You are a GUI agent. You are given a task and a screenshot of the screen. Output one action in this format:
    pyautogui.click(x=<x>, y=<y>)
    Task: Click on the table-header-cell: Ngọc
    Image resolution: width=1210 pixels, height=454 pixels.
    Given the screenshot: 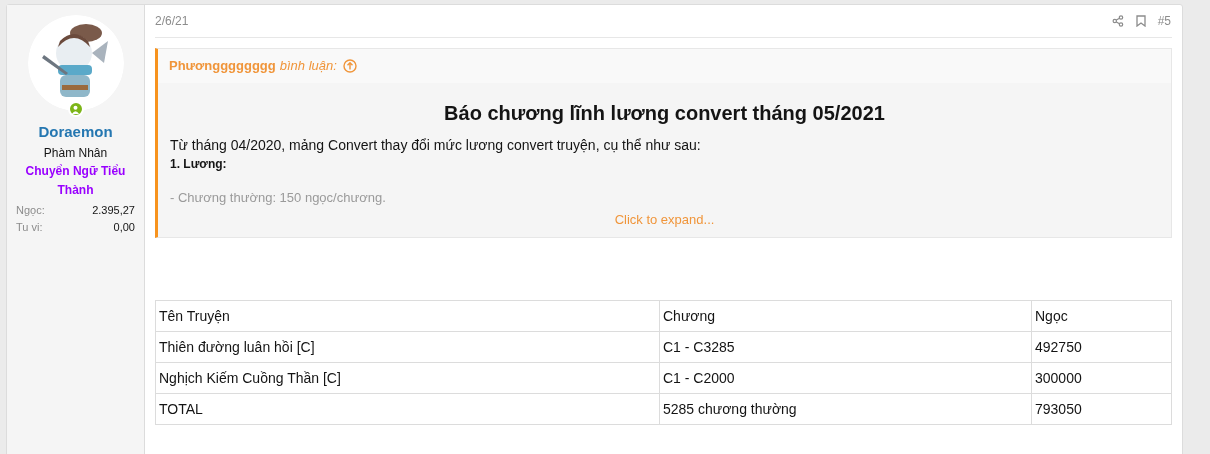 What is the action you would take?
    pyautogui.click(x=1101, y=316)
    